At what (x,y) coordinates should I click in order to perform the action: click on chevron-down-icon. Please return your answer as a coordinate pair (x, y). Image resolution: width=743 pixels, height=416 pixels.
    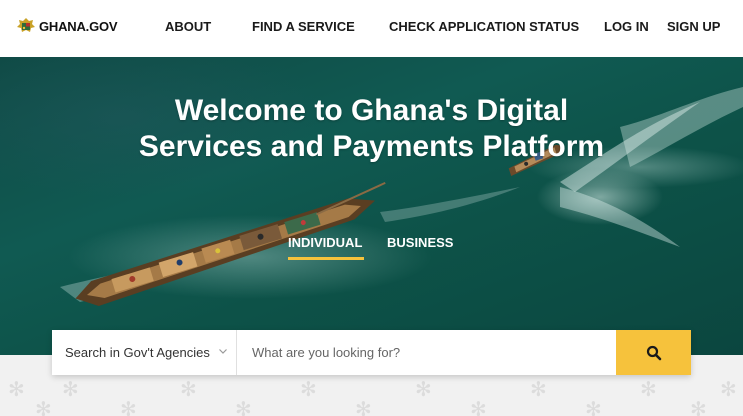
    Looking at the image, I should click on (223, 351).